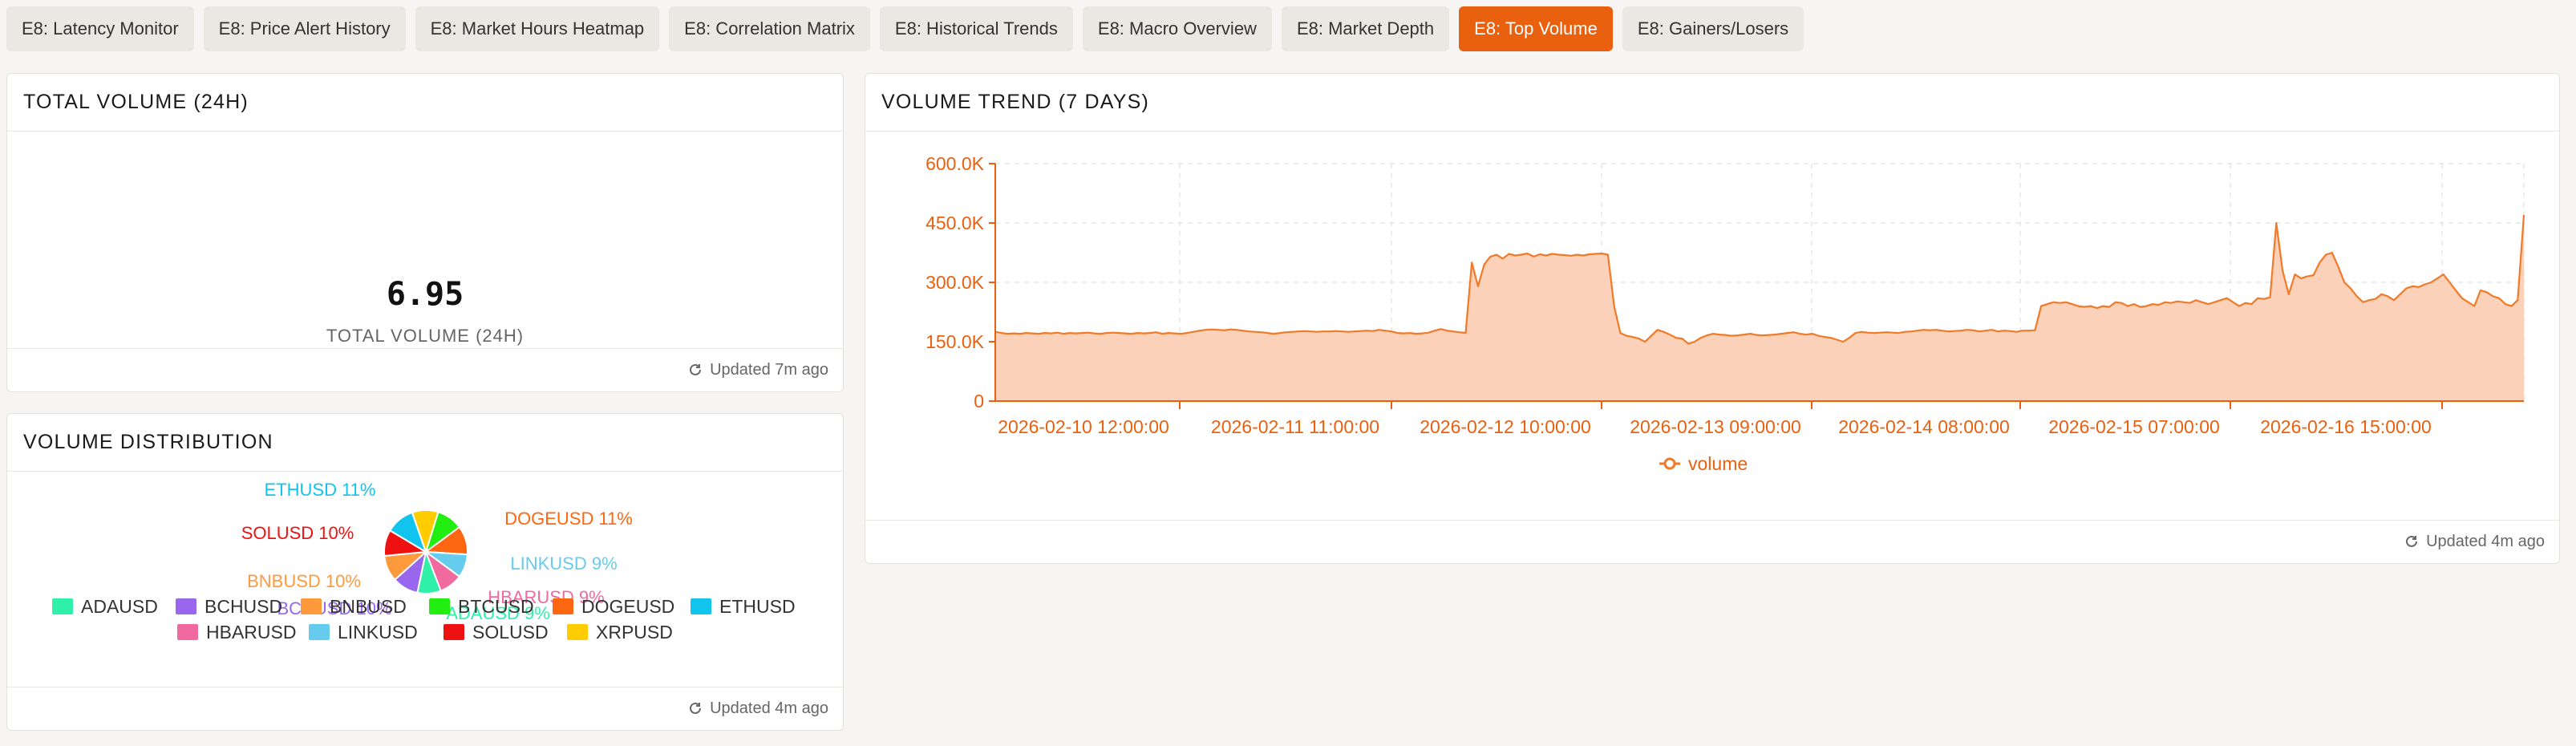  I want to click on legend-item-bchusd: BCHUSD, so click(229, 606).